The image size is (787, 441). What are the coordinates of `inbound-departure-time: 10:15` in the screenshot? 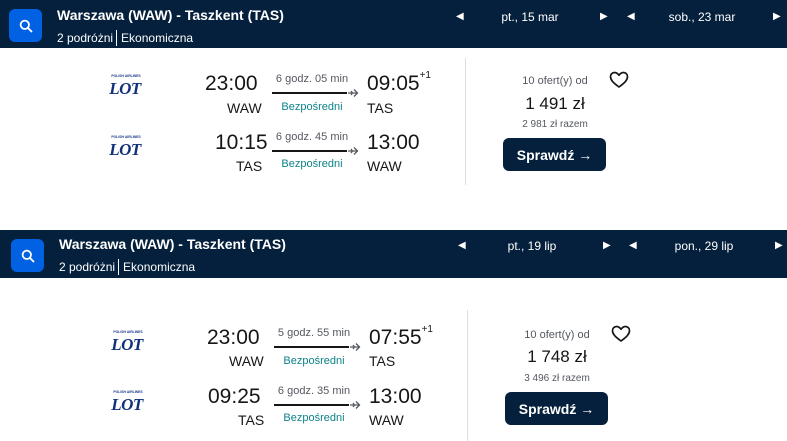 It's located at (241, 142).